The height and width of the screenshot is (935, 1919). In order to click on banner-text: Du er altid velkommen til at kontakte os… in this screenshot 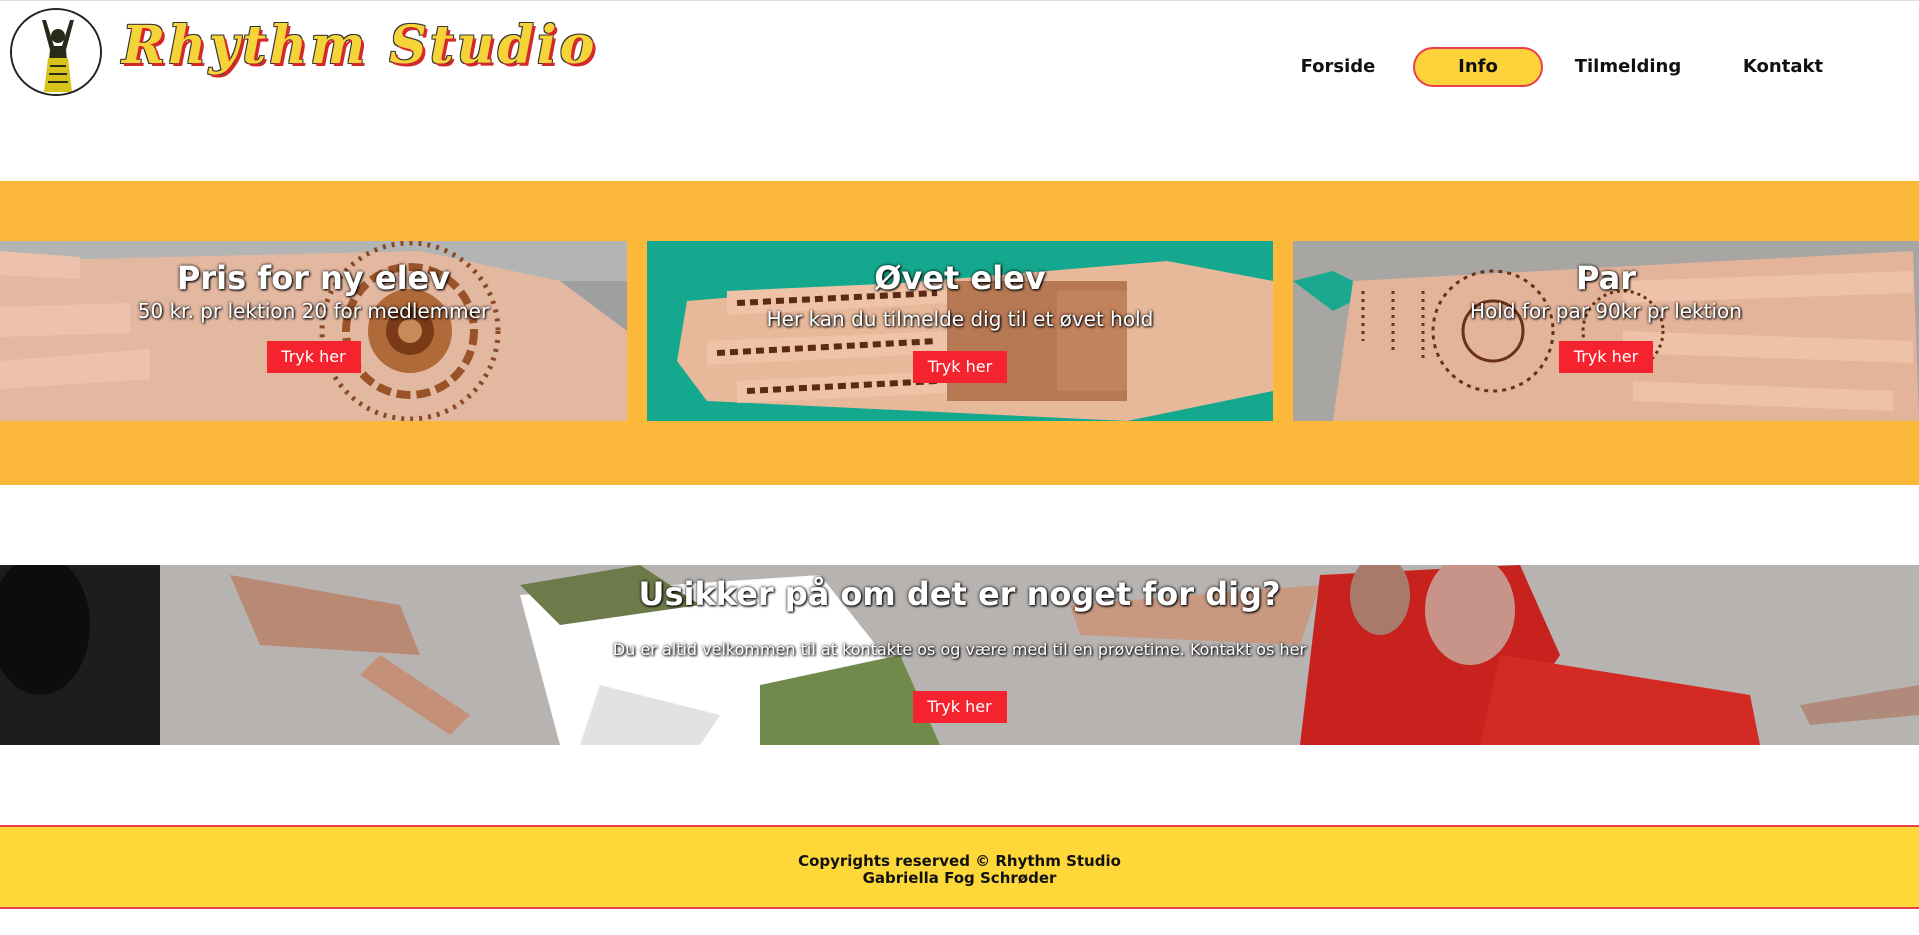, I will do `click(959, 649)`.